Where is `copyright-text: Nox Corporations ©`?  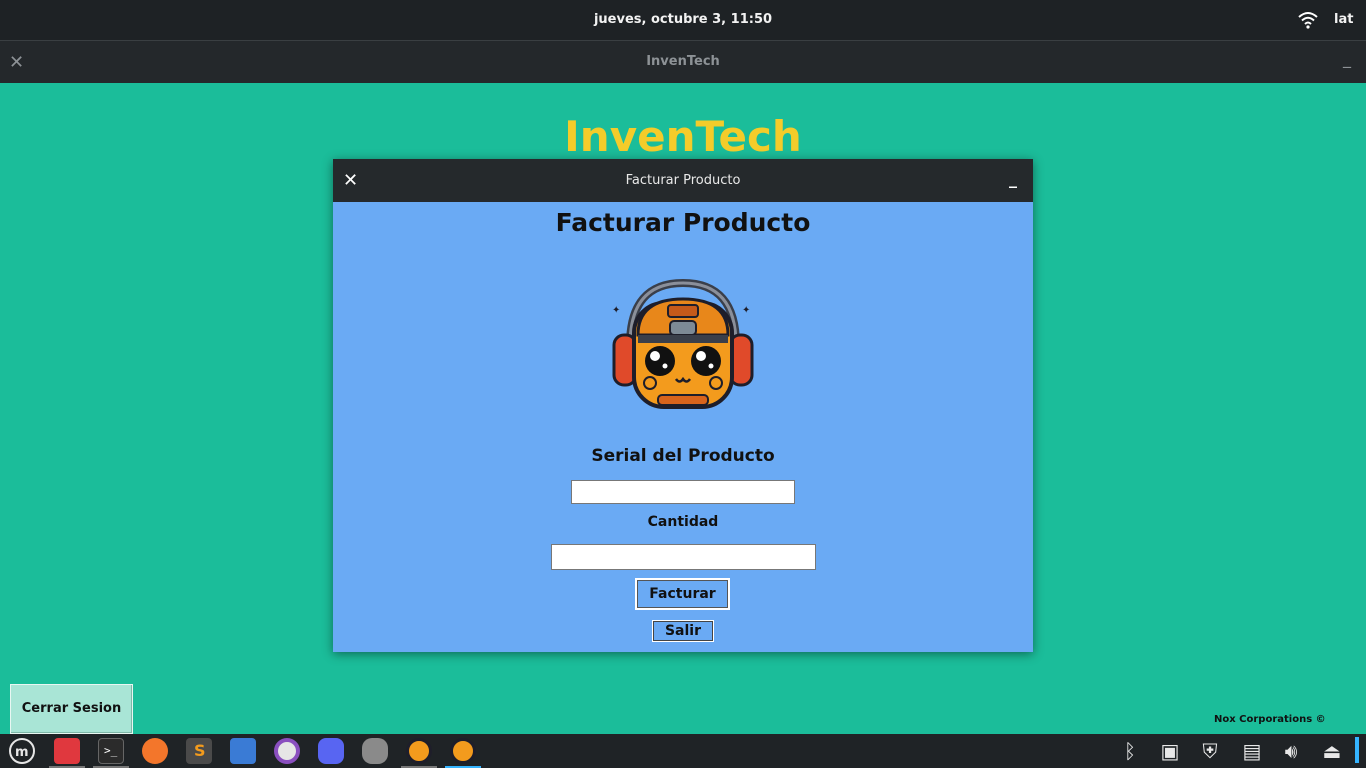
copyright-text: Nox Corporations © is located at coordinates (1270, 719).